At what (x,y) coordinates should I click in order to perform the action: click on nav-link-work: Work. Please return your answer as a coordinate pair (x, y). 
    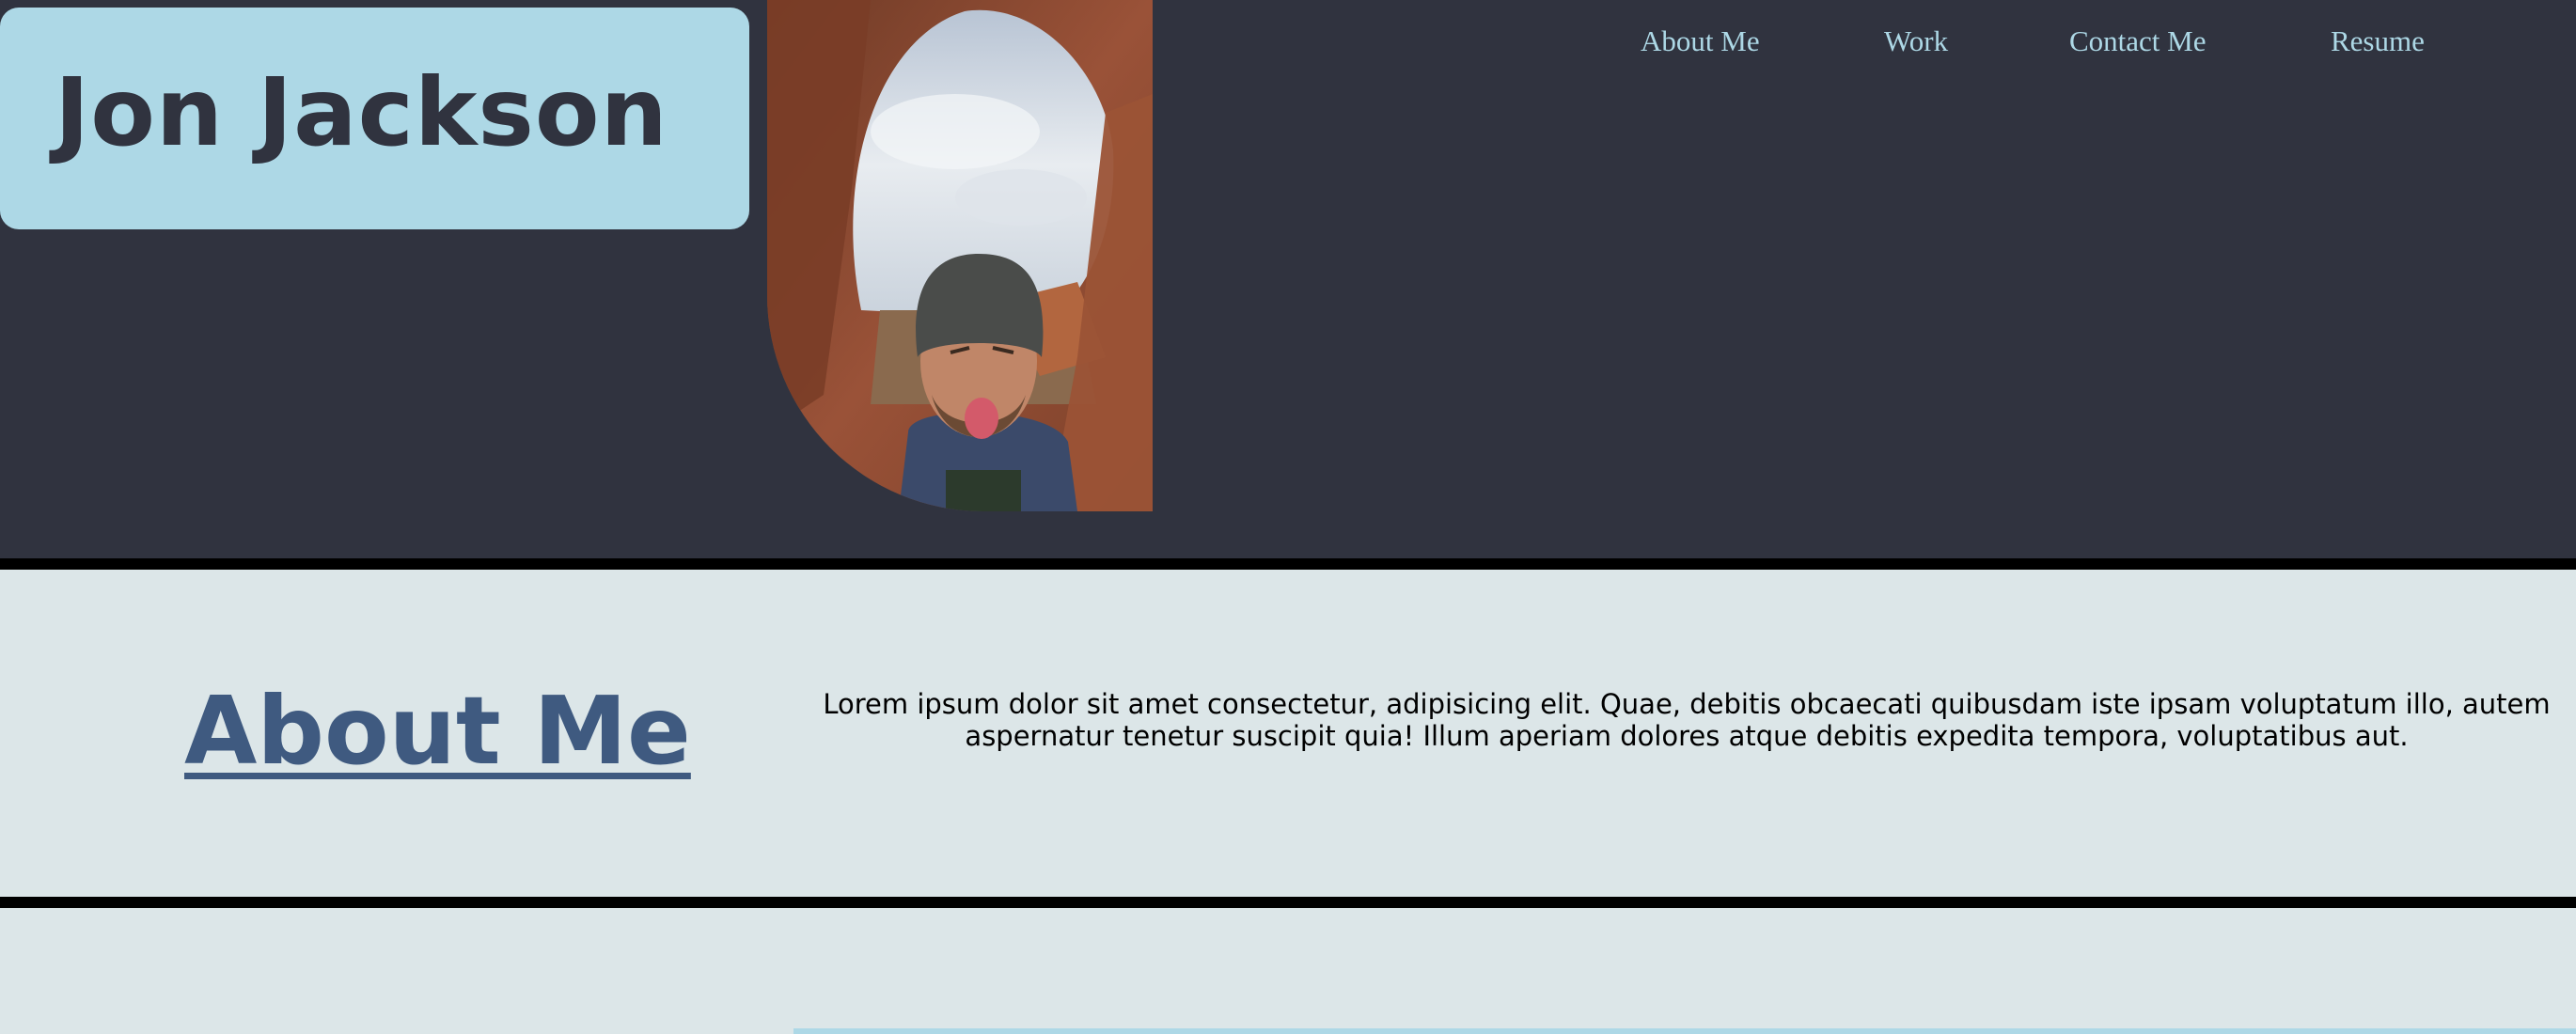
    Looking at the image, I should click on (1916, 41).